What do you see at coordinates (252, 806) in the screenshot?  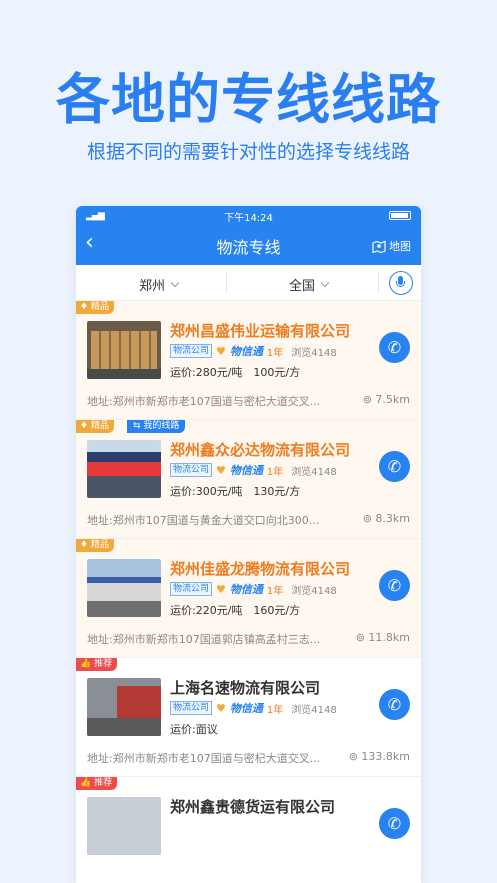 I see `company-name: 郑州鑫贵德货运有限公司` at bounding box center [252, 806].